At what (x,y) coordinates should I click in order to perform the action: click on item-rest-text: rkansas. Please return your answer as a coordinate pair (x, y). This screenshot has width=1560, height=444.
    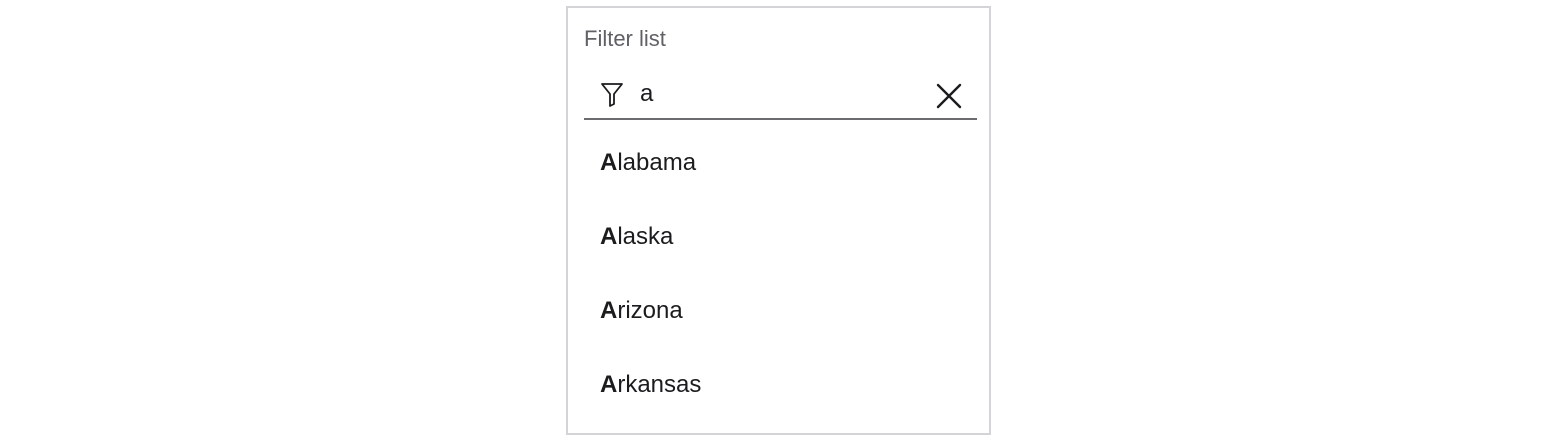
    Looking at the image, I should click on (659, 384).